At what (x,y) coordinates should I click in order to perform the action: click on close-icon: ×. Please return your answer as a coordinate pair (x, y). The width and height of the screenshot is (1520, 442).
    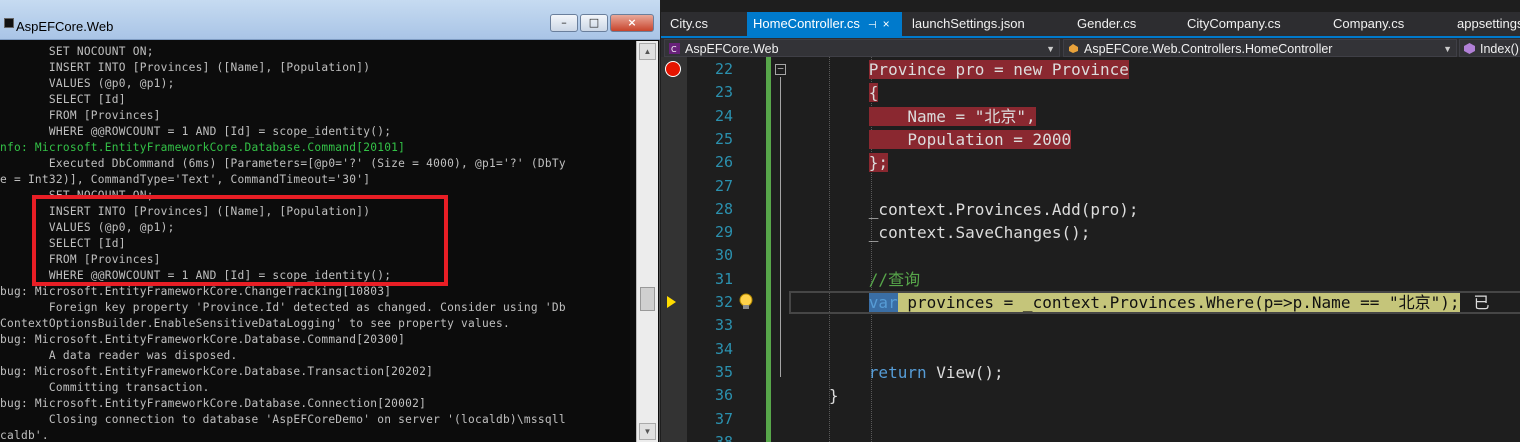
    Looking at the image, I should click on (886, 24).